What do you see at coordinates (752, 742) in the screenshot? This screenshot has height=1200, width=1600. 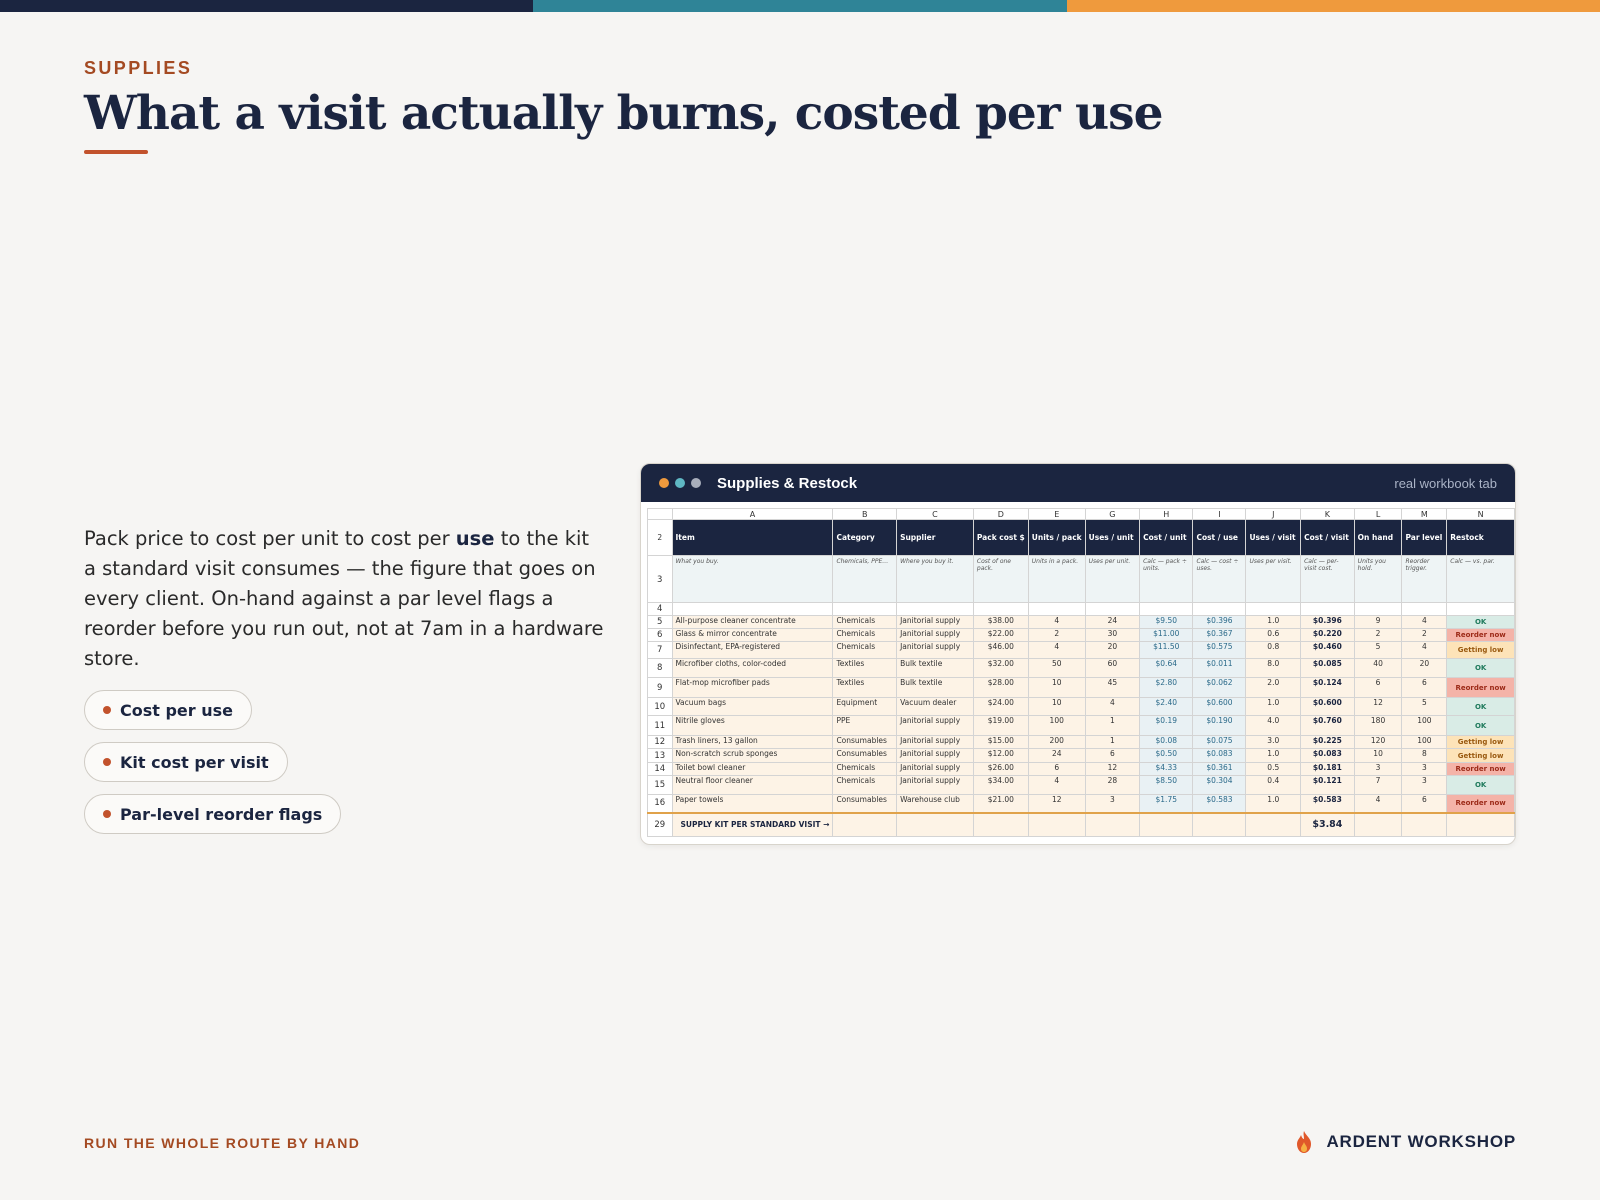 I see `table-cell: Trash liners, 13 gallon` at bounding box center [752, 742].